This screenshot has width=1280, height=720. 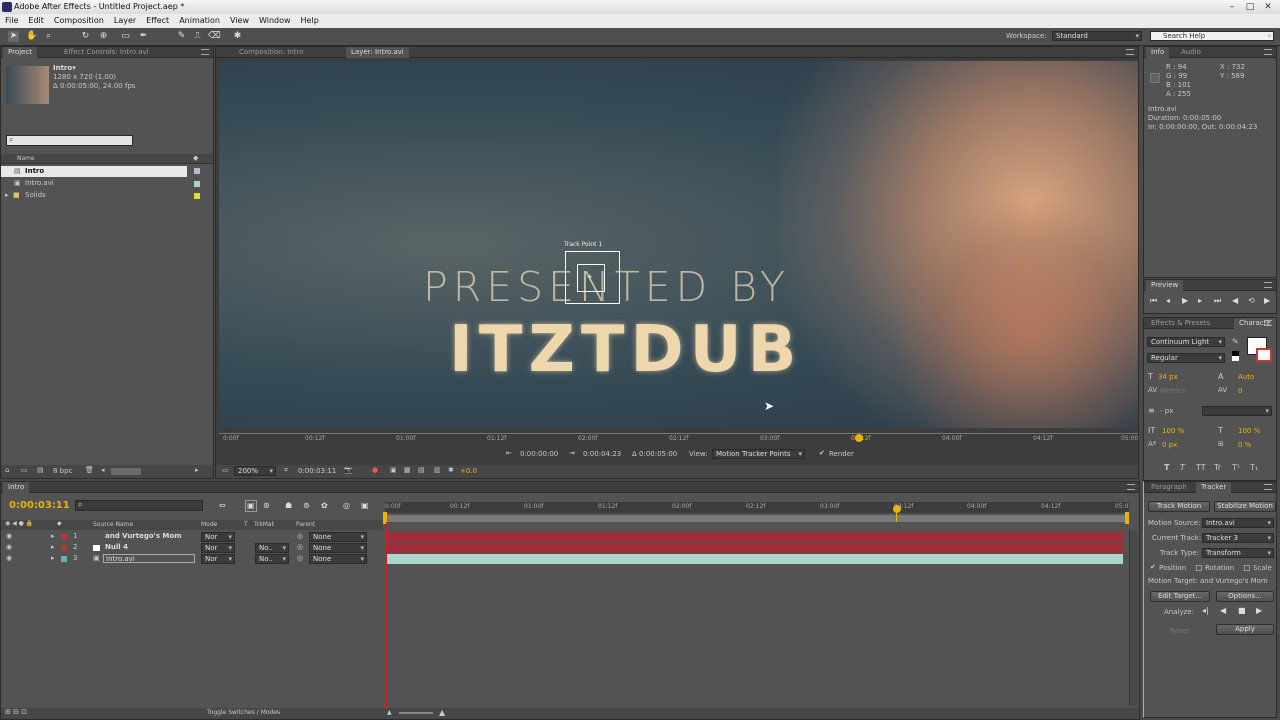 I want to click on menu-composition: Composition, so click(x=79, y=21).